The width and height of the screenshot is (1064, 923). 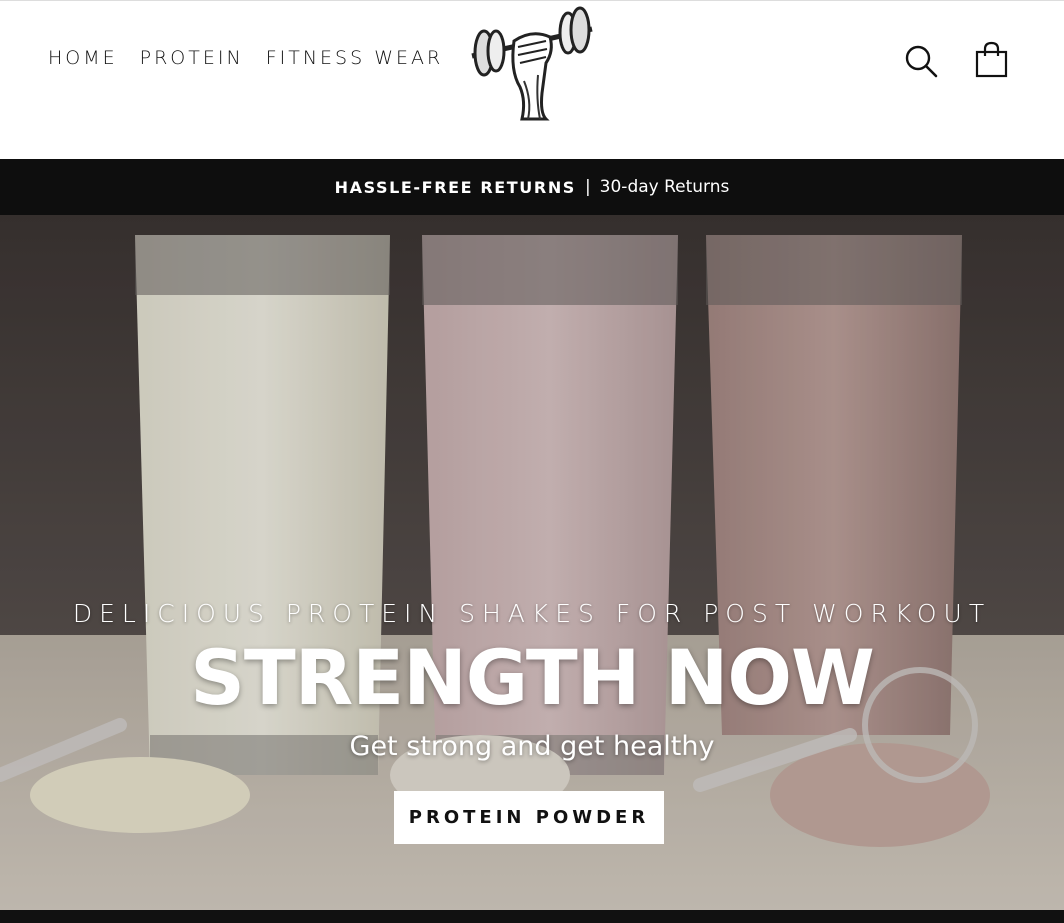 What do you see at coordinates (532, 677) in the screenshot?
I see `hero-title: STRENGTH NOW` at bounding box center [532, 677].